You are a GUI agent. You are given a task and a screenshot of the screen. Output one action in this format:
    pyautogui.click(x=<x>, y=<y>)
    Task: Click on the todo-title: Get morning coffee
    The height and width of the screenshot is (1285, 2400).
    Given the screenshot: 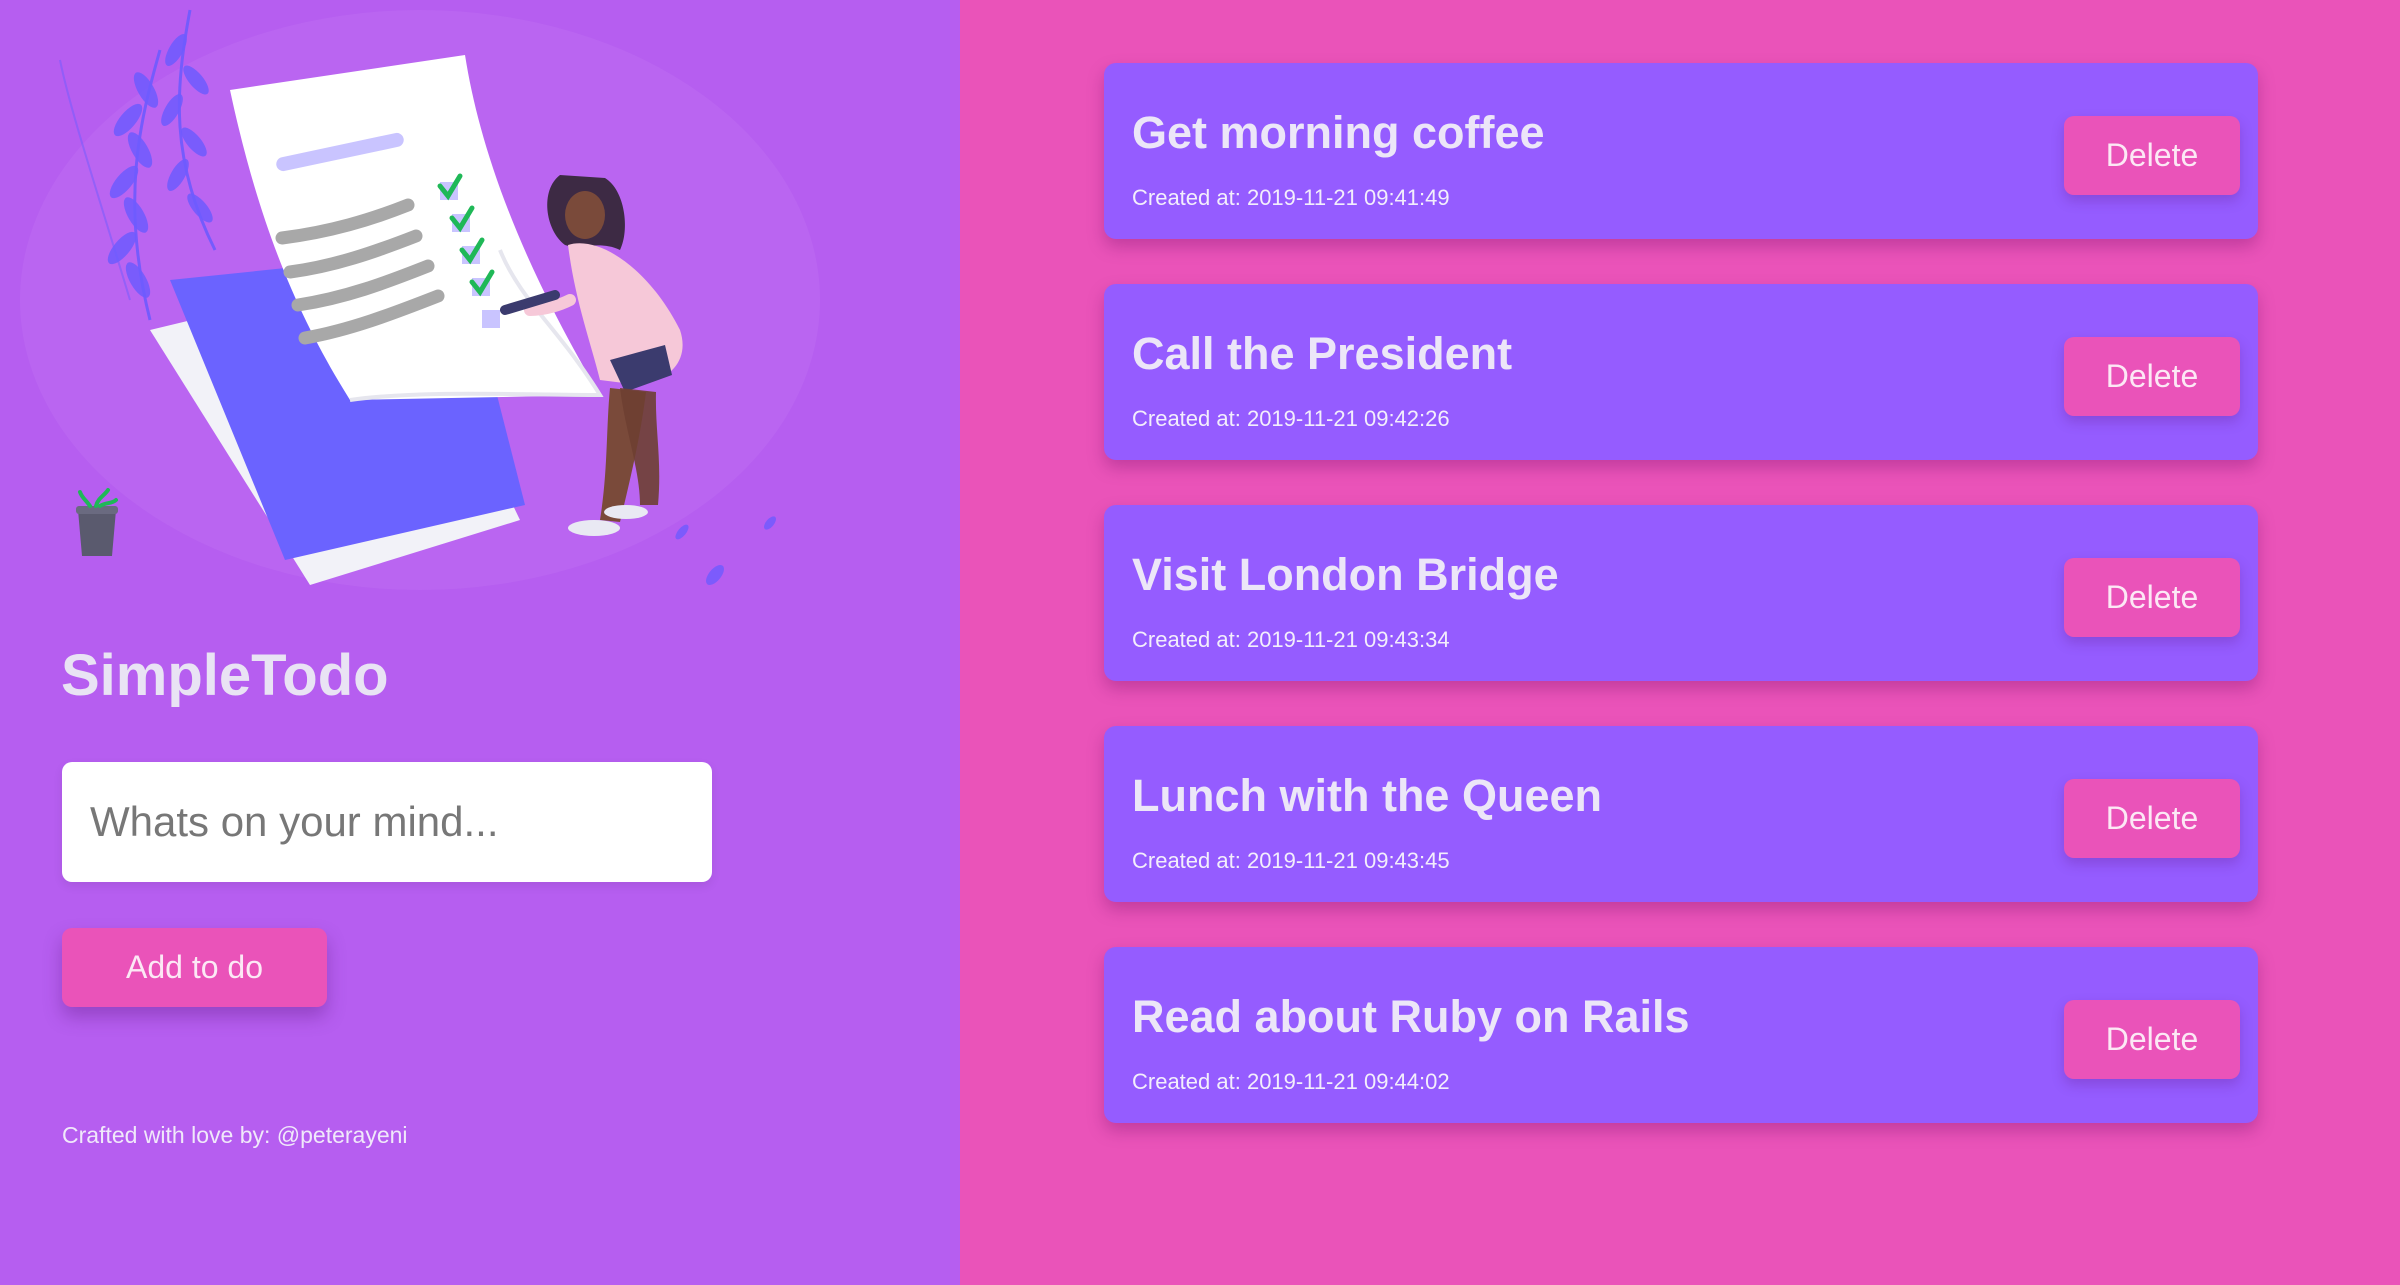 What is the action you would take?
    pyautogui.click(x=1338, y=132)
    